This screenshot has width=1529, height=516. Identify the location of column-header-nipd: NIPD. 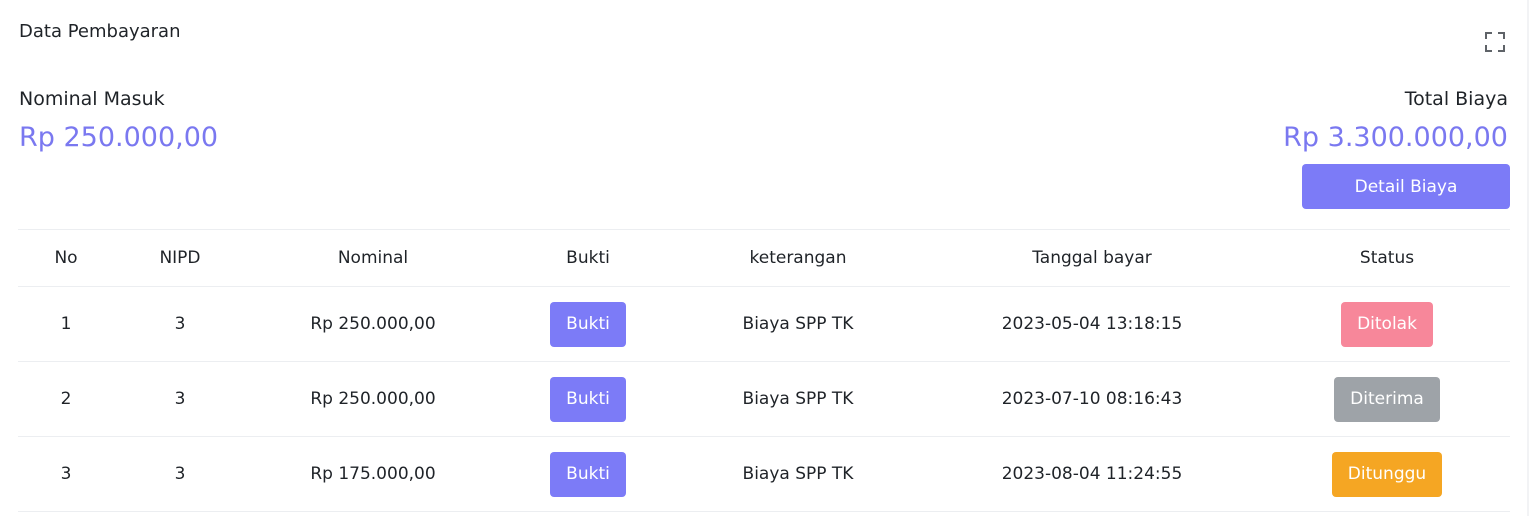
(180, 258).